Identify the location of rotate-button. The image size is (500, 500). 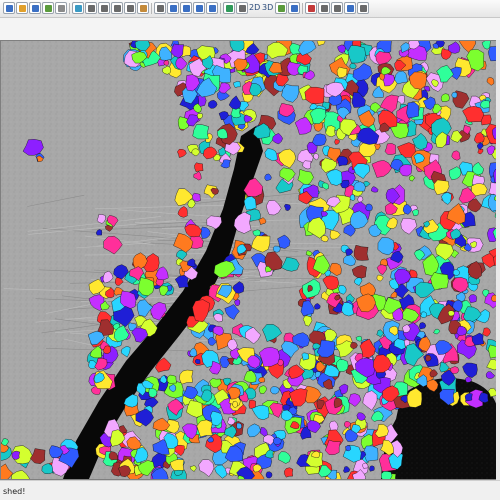
(160, 8).